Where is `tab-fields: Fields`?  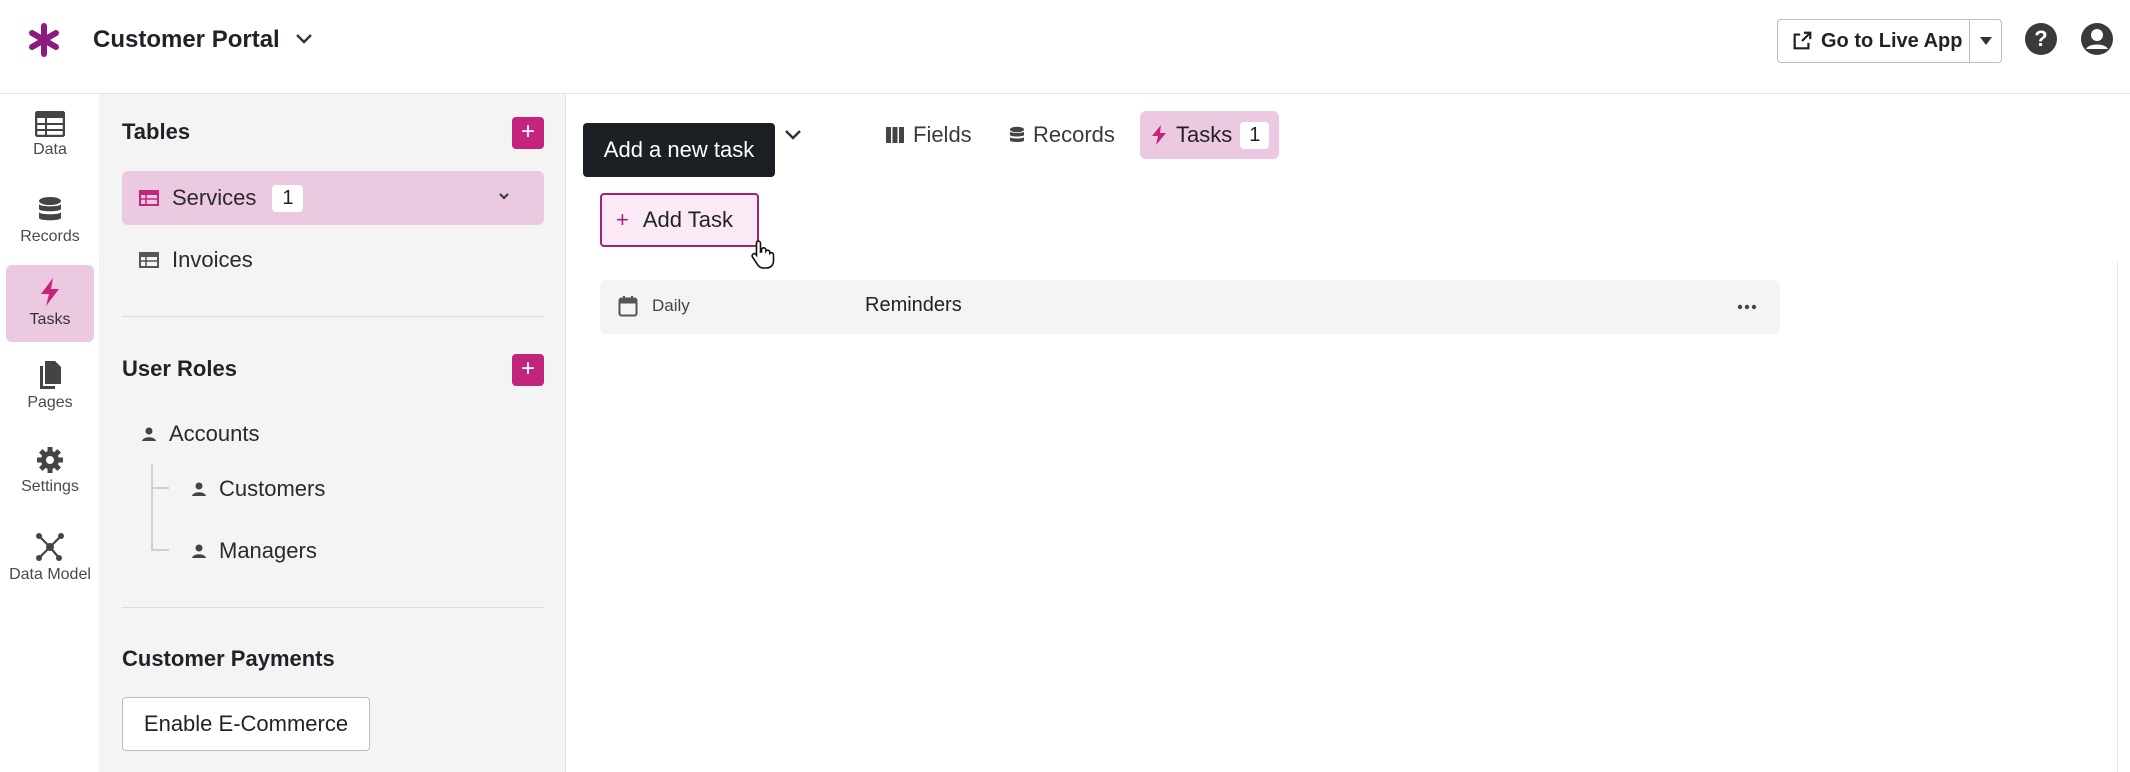
tab-fields: Fields is located at coordinates (928, 135).